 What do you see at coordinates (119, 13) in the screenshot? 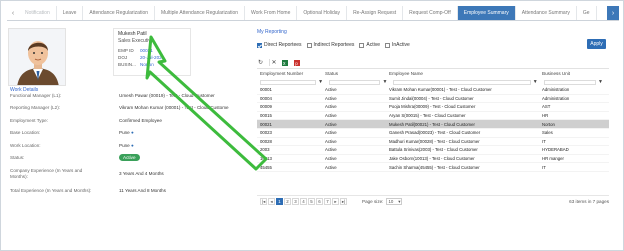
I see `tab-attendance-regularization: Attendance Regularization` at bounding box center [119, 13].